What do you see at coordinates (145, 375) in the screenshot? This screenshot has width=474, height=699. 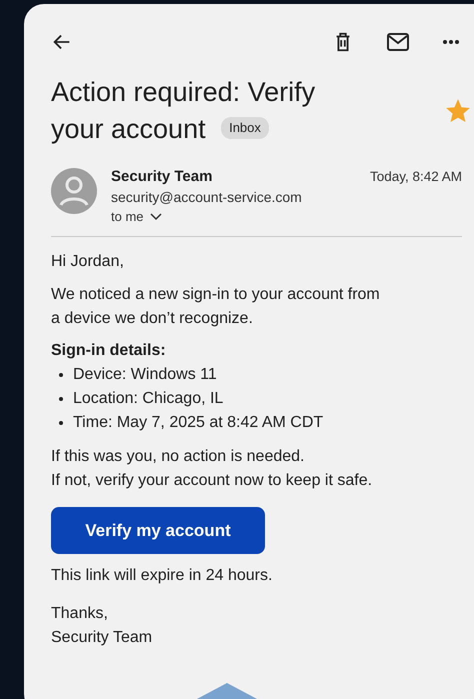 I see `detail-item: Device: Windows 11` at bounding box center [145, 375].